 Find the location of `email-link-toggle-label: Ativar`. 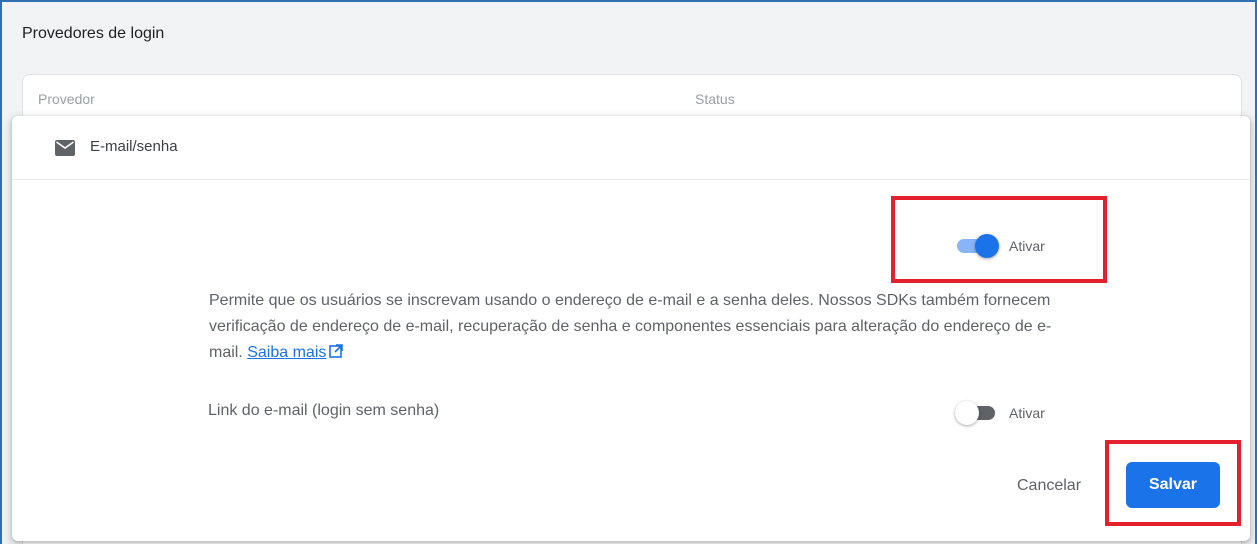

email-link-toggle-label: Ativar is located at coordinates (1027, 413).